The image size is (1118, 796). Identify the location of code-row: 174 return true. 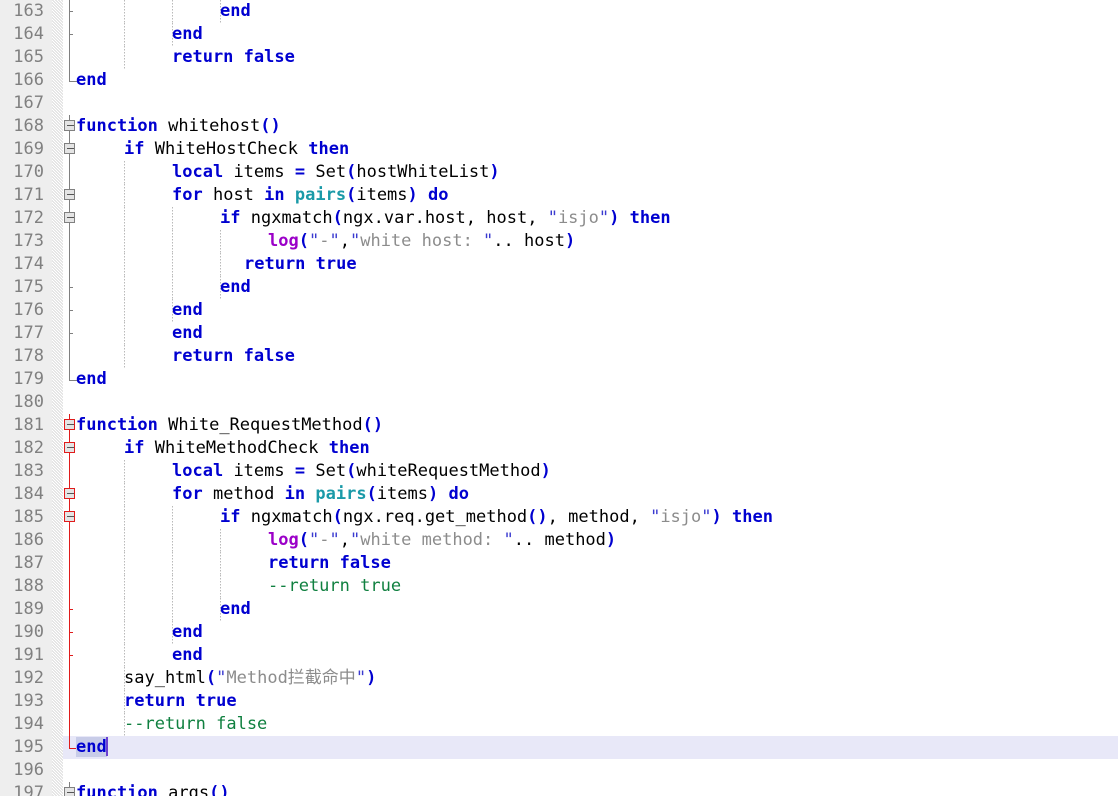
(559, 264).